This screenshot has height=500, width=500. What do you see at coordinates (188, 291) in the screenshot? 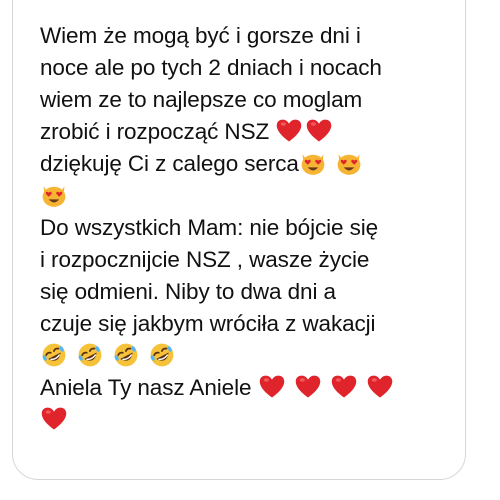
I see `message-line: się odmieni. Niby to dwa dni a` at bounding box center [188, 291].